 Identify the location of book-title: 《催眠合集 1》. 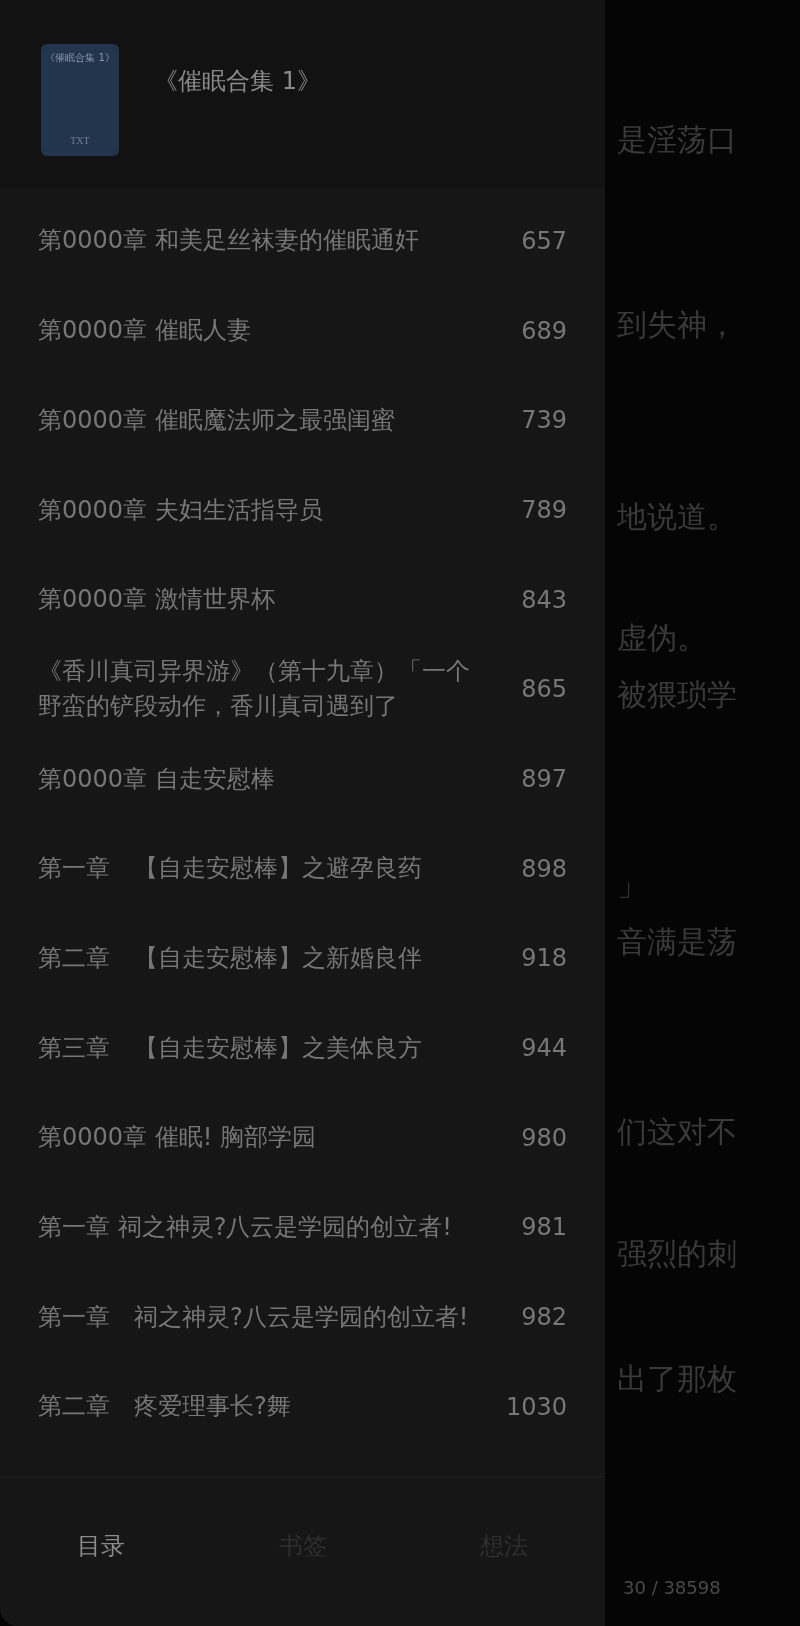
(237, 81).